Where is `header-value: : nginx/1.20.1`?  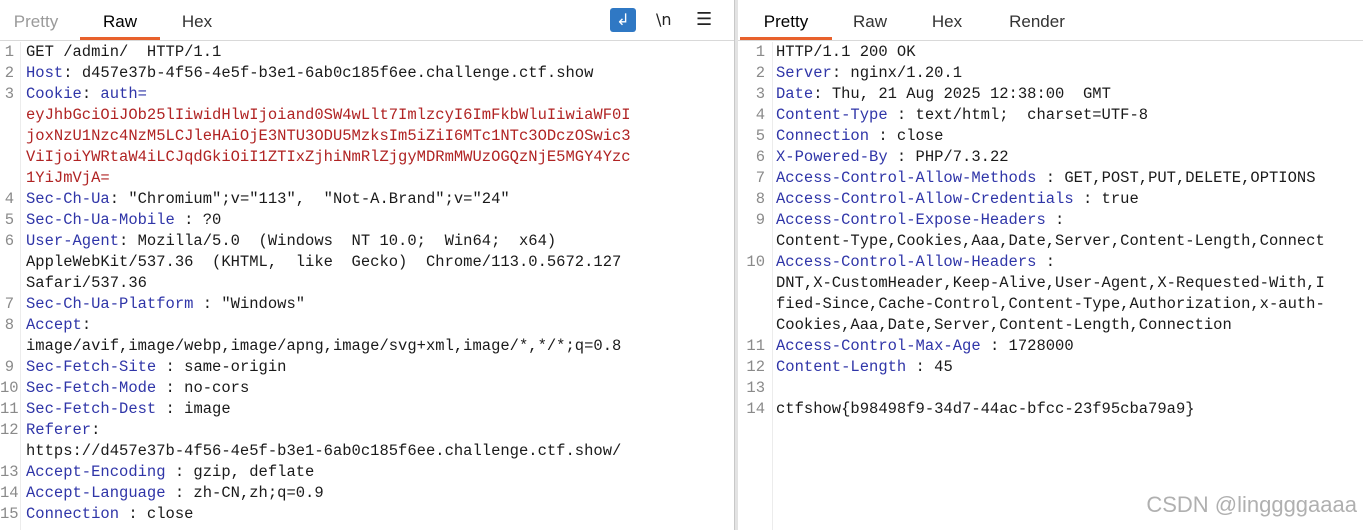 header-value: : nginx/1.20.1 is located at coordinates (897, 73).